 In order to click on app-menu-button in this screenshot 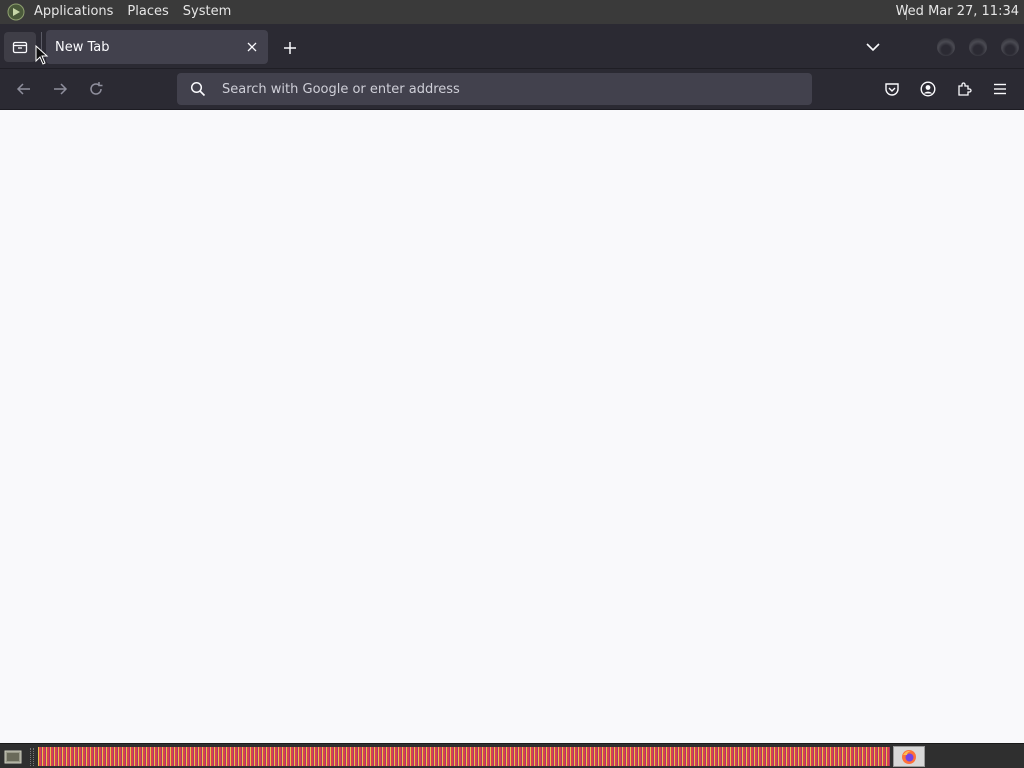, I will do `click(1000, 89)`.